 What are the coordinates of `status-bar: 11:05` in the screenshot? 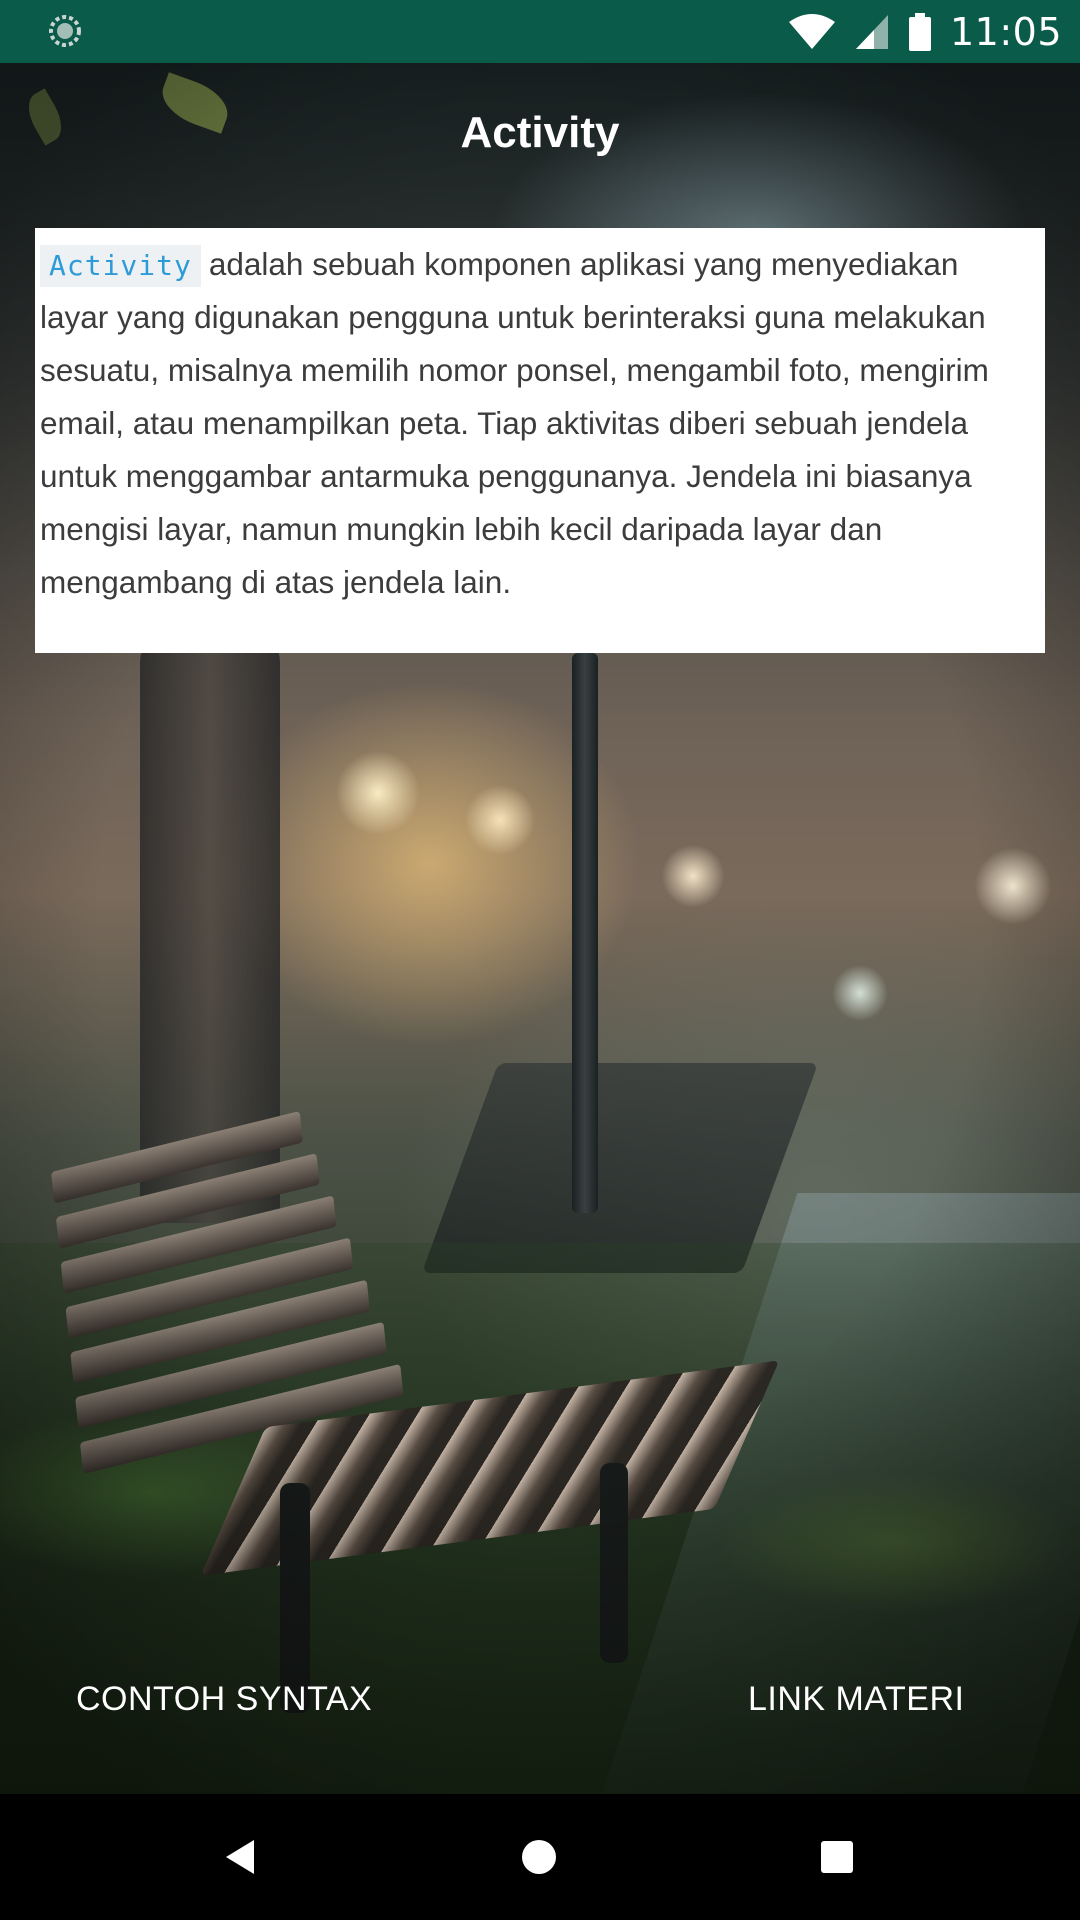 It's located at (540, 31).